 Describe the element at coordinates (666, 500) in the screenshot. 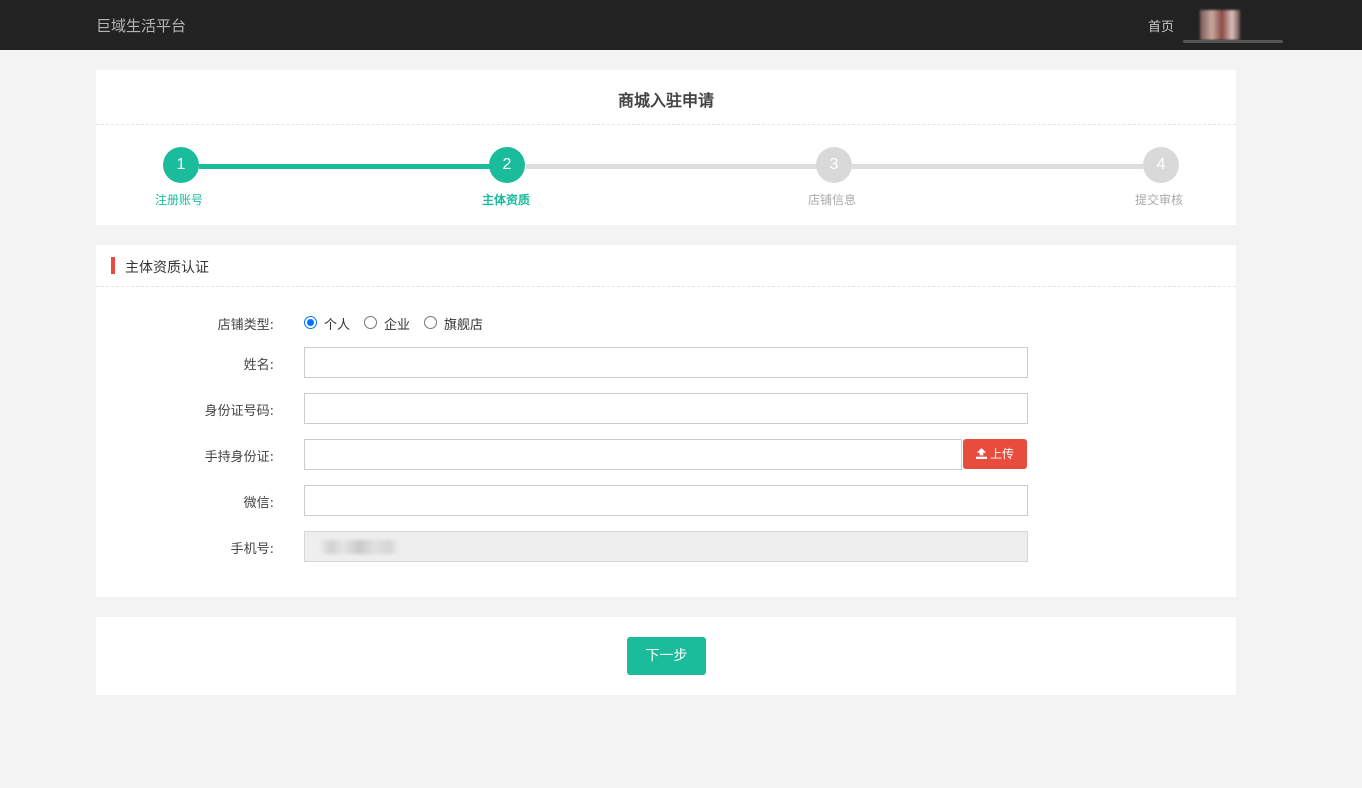

I see `wechat-input` at that location.